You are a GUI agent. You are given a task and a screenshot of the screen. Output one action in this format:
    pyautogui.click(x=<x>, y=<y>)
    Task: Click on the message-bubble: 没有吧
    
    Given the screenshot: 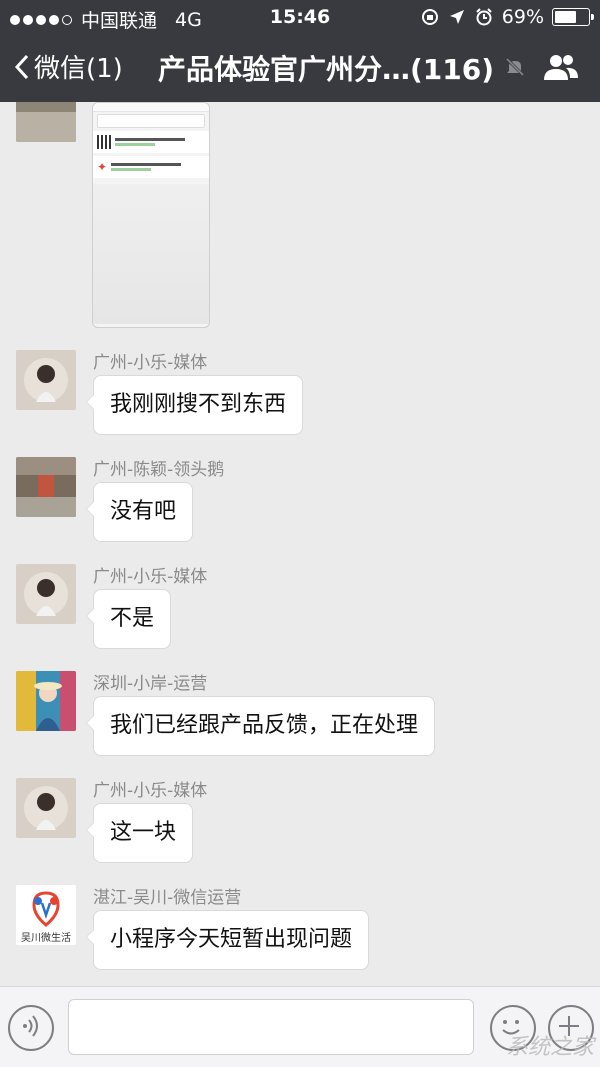 What is the action you would take?
    pyautogui.click(x=139, y=512)
    